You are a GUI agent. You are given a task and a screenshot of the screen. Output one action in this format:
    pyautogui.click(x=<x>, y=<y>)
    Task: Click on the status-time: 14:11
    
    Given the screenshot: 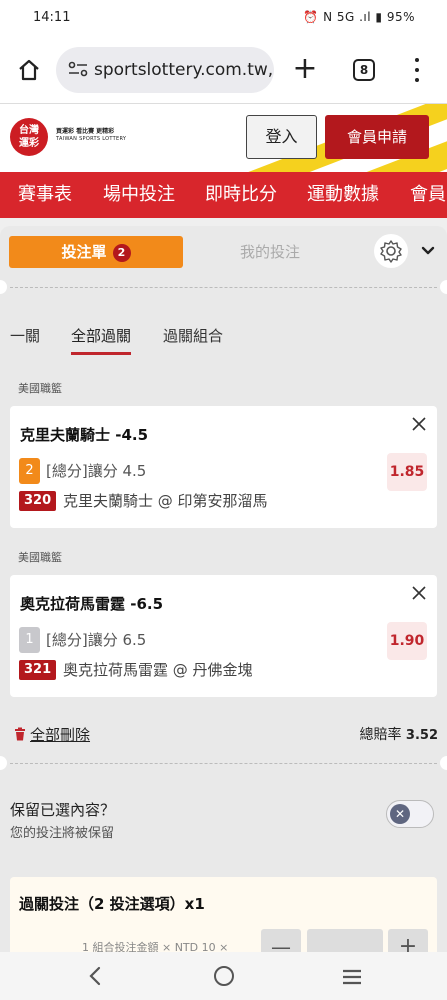 What is the action you would take?
    pyautogui.click(x=52, y=17)
    